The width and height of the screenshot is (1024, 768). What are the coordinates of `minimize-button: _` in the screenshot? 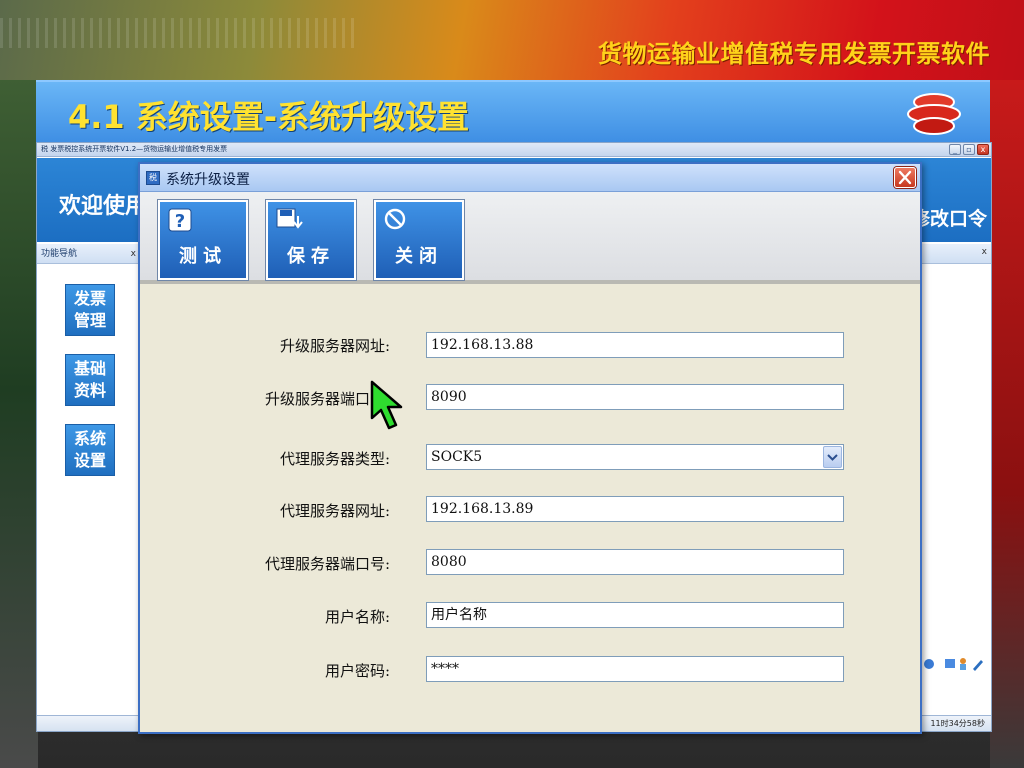 It's located at (955, 149).